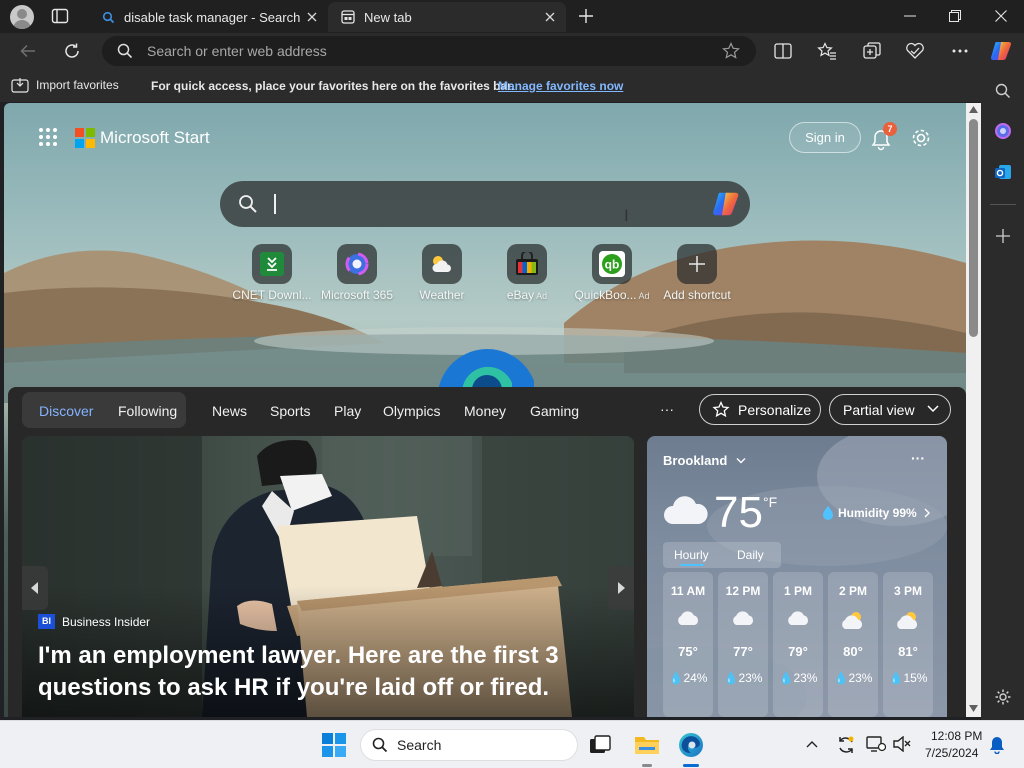 The height and width of the screenshot is (768, 1024). What do you see at coordinates (951, 753) in the screenshot?
I see `clock-date: 7/25/2024` at bounding box center [951, 753].